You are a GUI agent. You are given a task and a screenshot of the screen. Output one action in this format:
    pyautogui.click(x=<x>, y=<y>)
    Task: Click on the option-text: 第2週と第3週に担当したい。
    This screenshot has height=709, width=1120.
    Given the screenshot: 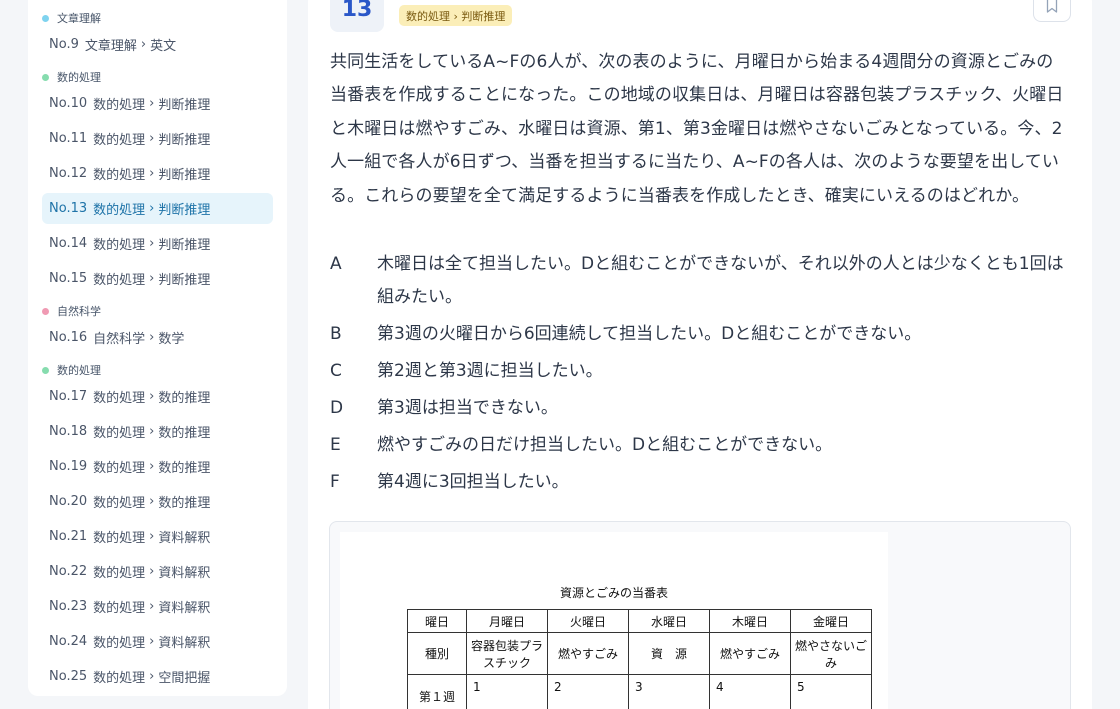 What is the action you would take?
    pyautogui.click(x=490, y=371)
    